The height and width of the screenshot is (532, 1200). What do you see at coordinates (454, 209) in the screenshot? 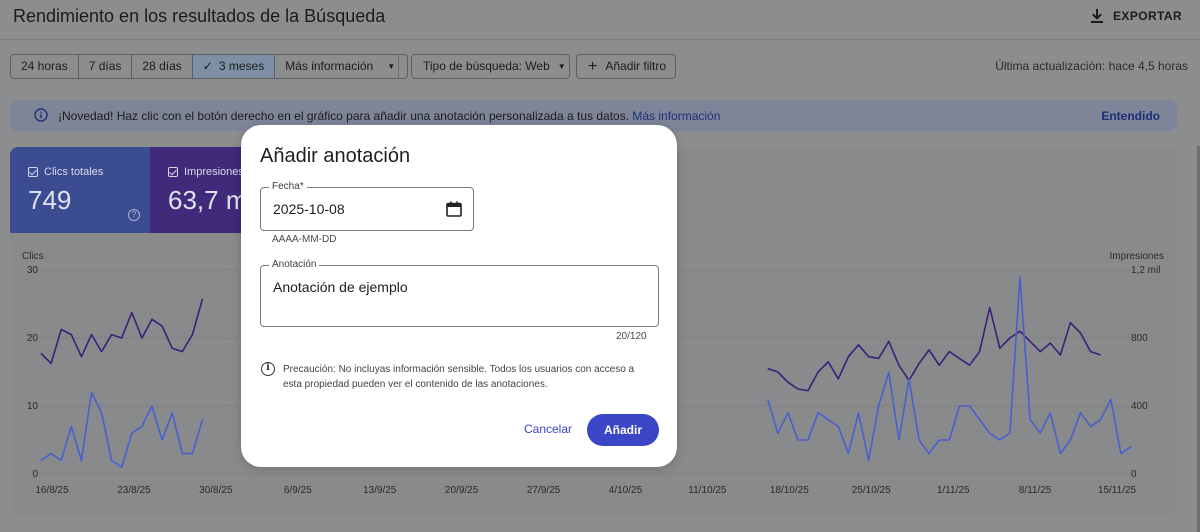
I see `calendar-icon` at bounding box center [454, 209].